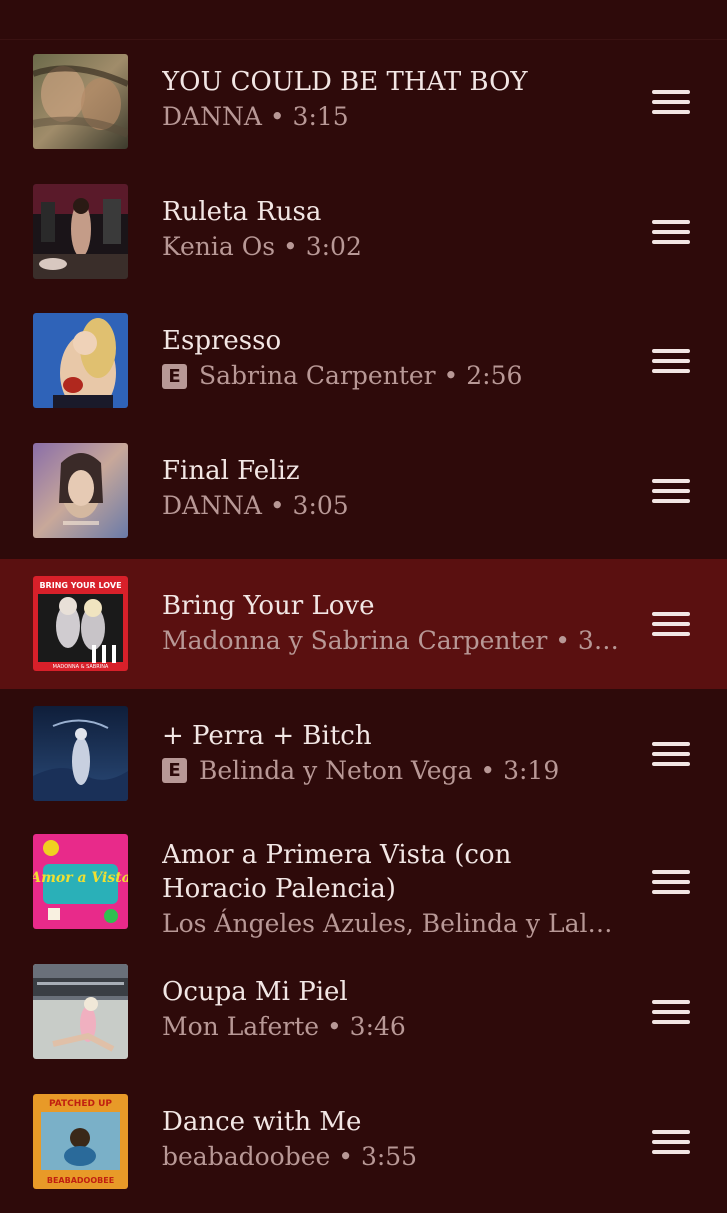 This screenshot has height=1213, width=727. Describe the element at coordinates (360, 376) in the screenshot. I see `artist-duration: Sabrina Carpenter • 2:56` at that location.